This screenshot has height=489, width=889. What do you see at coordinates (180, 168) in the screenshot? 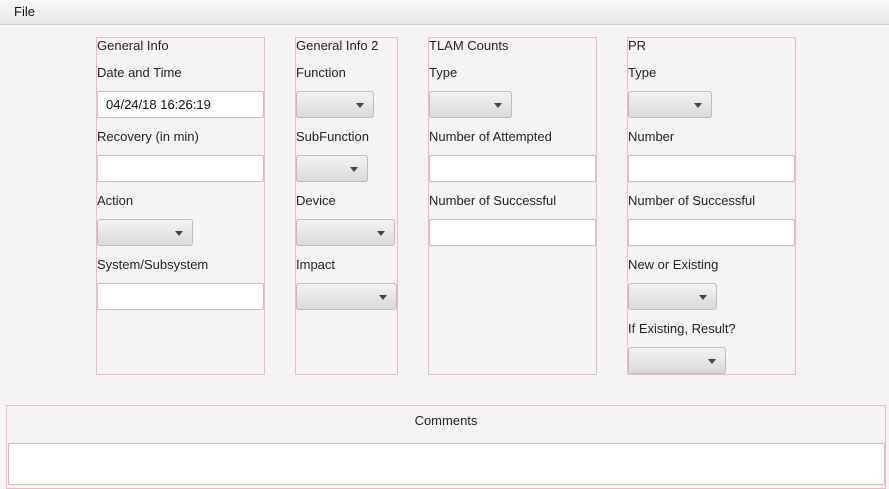
I see `recovery-input` at bounding box center [180, 168].